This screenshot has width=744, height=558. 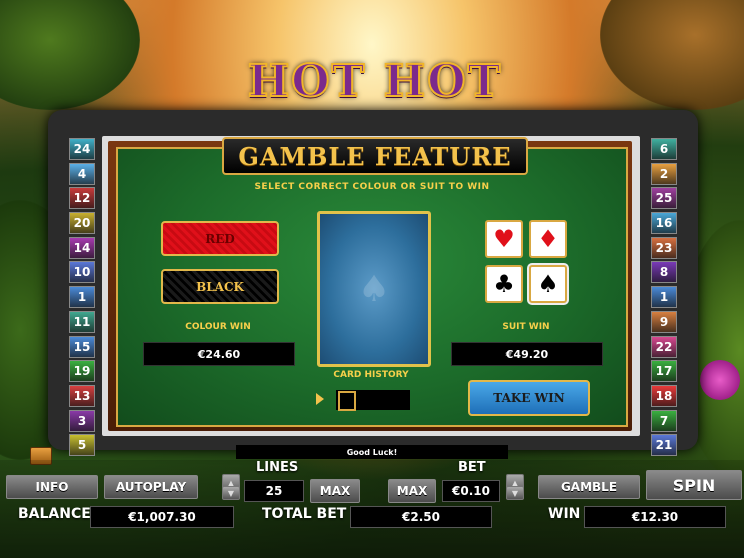 What do you see at coordinates (527, 354) in the screenshot?
I see `suit-win-value: €49.20` at bounding box center [527, 354].